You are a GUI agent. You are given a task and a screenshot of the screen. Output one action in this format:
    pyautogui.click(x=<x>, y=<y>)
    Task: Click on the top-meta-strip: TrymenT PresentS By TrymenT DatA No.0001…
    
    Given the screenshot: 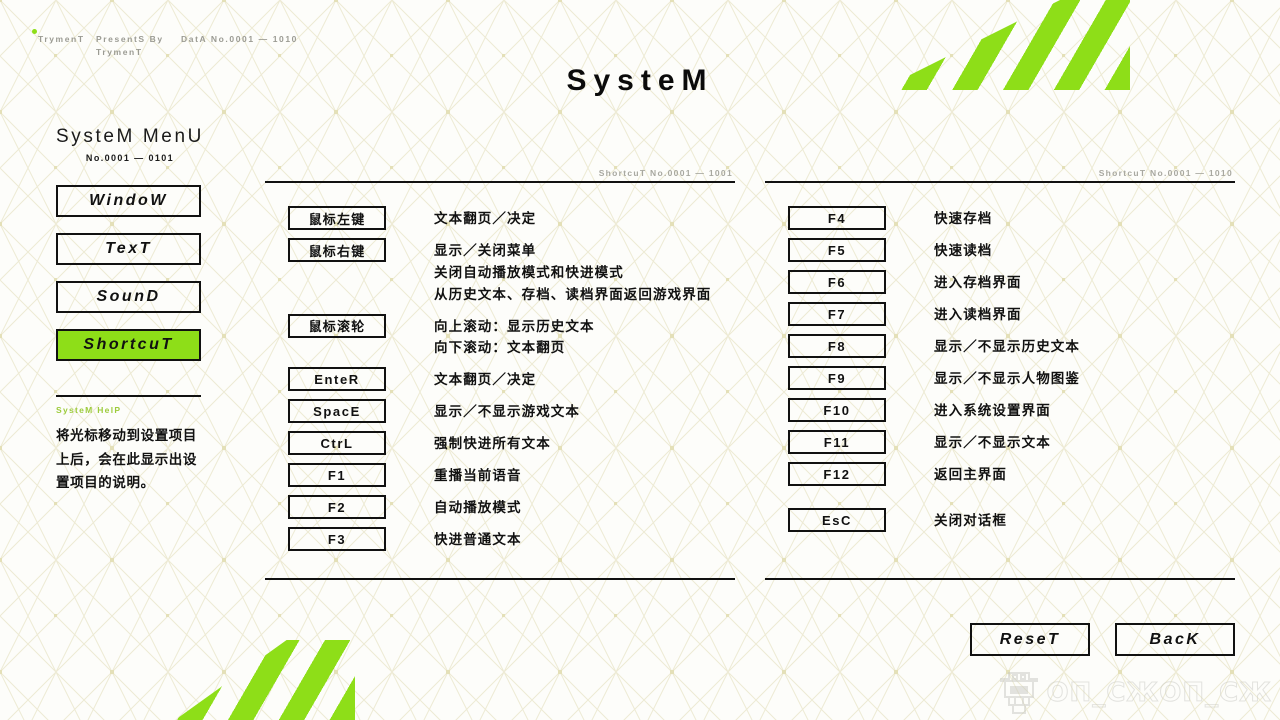 What is the action you would take?
    pyautogui.click(x=165, y=44)
    